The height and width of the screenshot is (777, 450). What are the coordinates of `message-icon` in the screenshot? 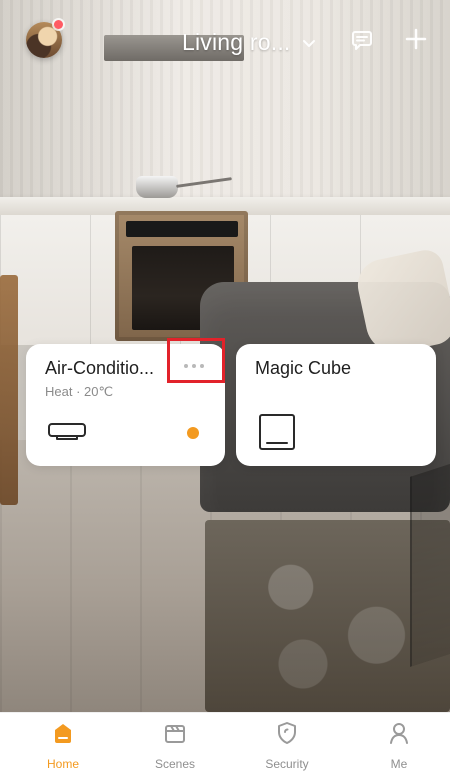 It's located at (362, 40).